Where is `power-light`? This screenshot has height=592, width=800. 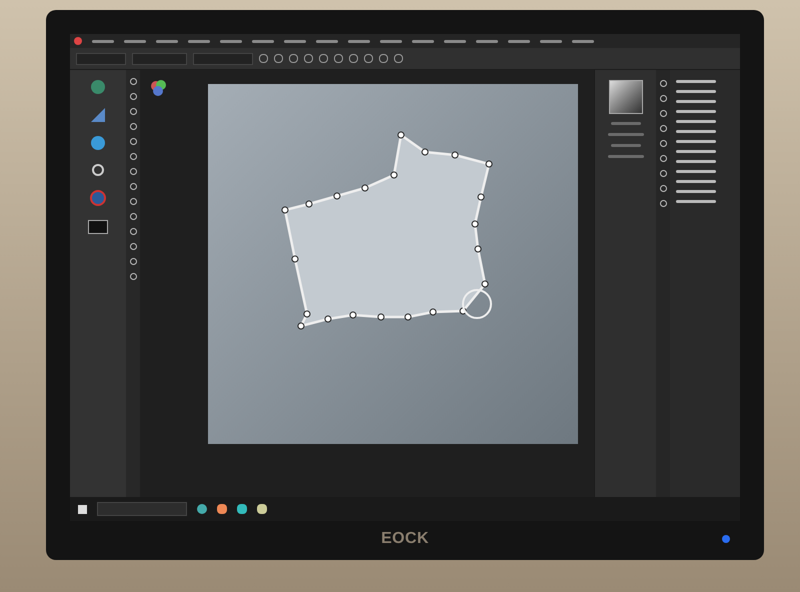 power-light is located at coordinates (726, 538).